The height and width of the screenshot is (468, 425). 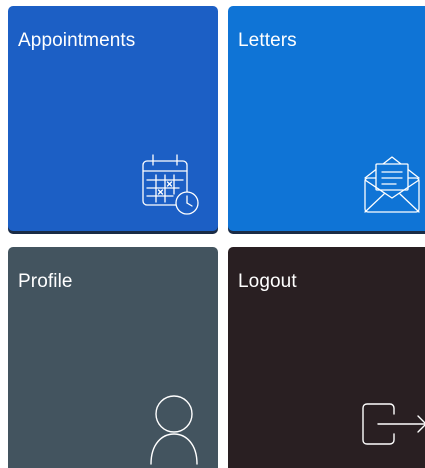 What do you see at coordinates (267, 40) in the screenshot?
I see `letters-label: Letters` at bounding box center [267, 40].